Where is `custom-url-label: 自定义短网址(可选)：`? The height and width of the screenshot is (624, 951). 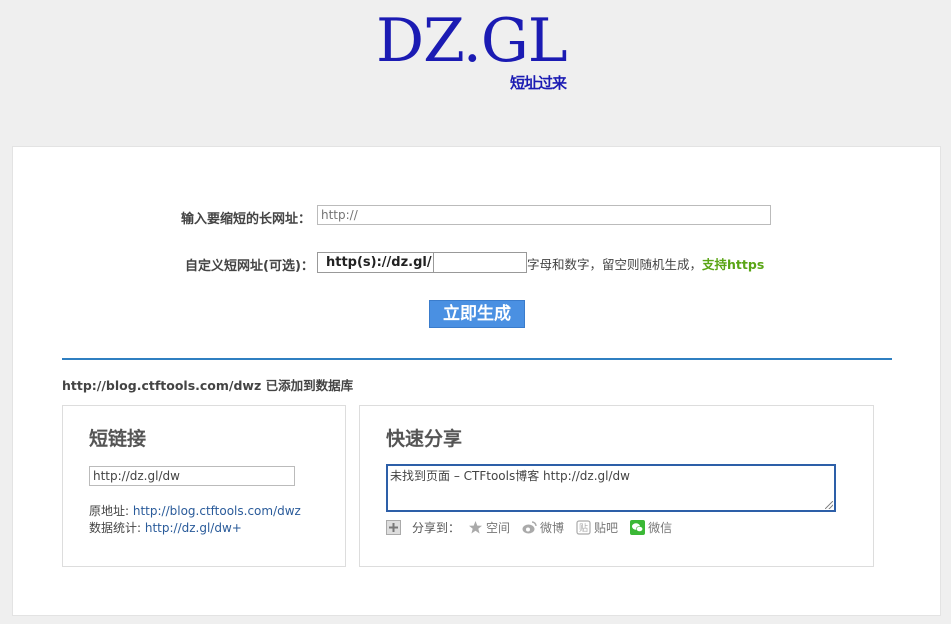
custom-url-label: 自定义短网址(可选)： is located at coordinates (249, 266).